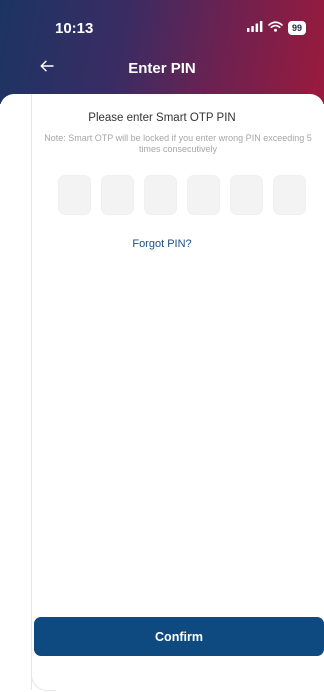  I want to click on status-icons: 99, so click(276, 28).